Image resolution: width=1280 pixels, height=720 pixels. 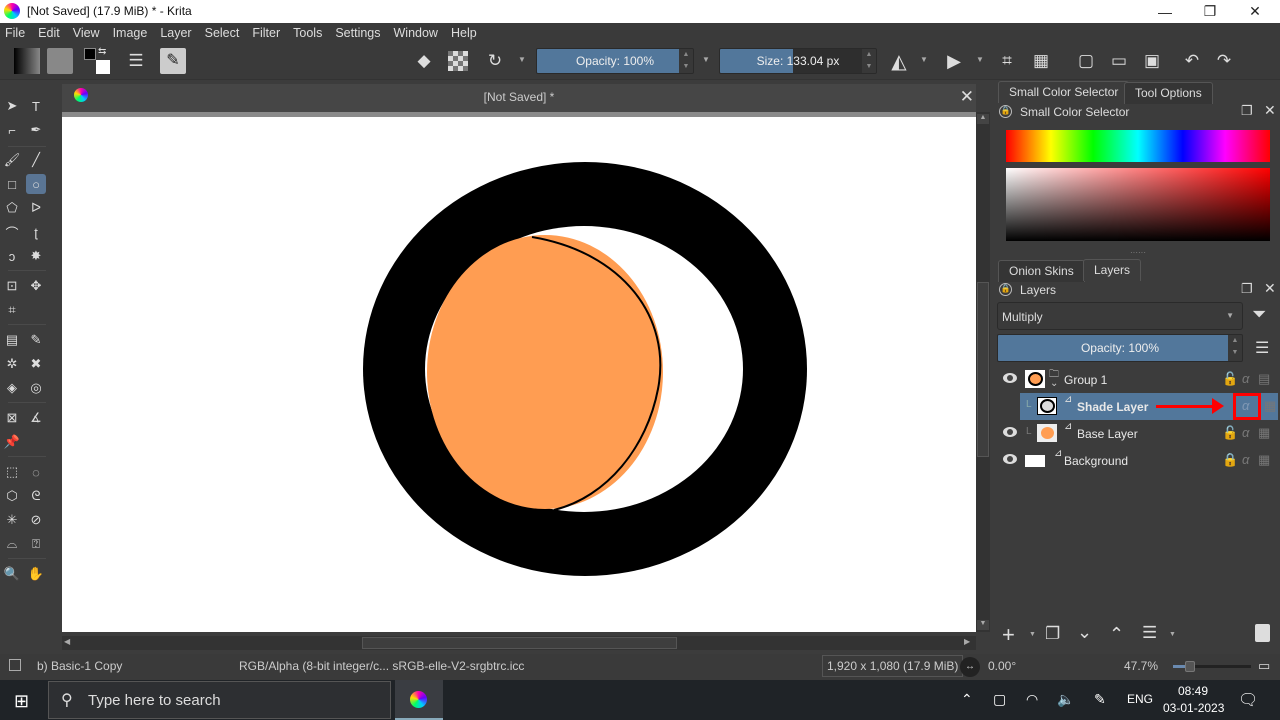 I want to click on brush-settings-icon: ☰, so click(x=136, y=61).